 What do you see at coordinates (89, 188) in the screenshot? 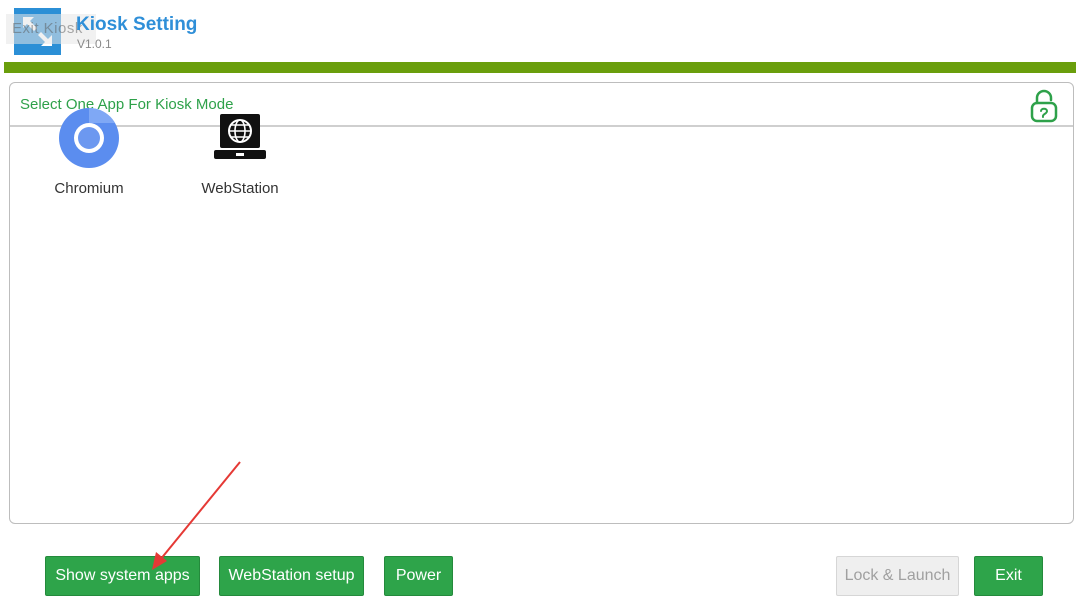
I see `app-label-chromium: Chromium` at bounding box center [89, 188].